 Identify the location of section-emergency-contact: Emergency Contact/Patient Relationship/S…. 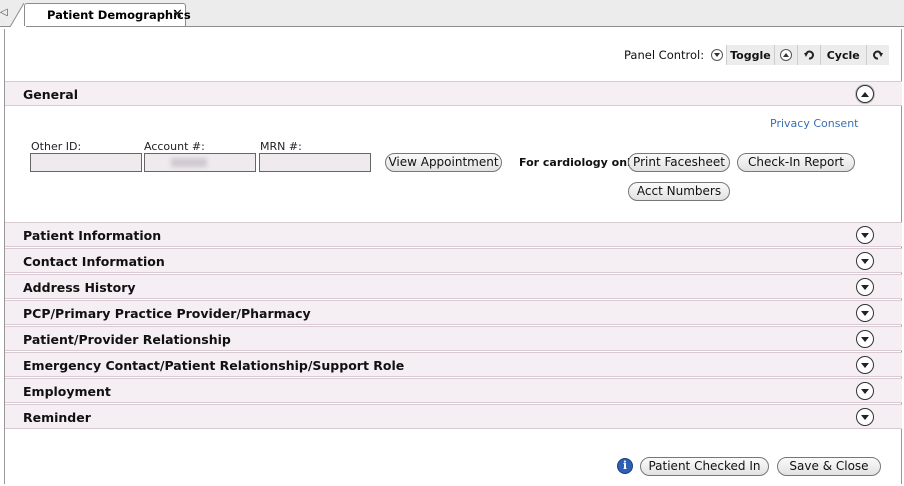
(453, 364).